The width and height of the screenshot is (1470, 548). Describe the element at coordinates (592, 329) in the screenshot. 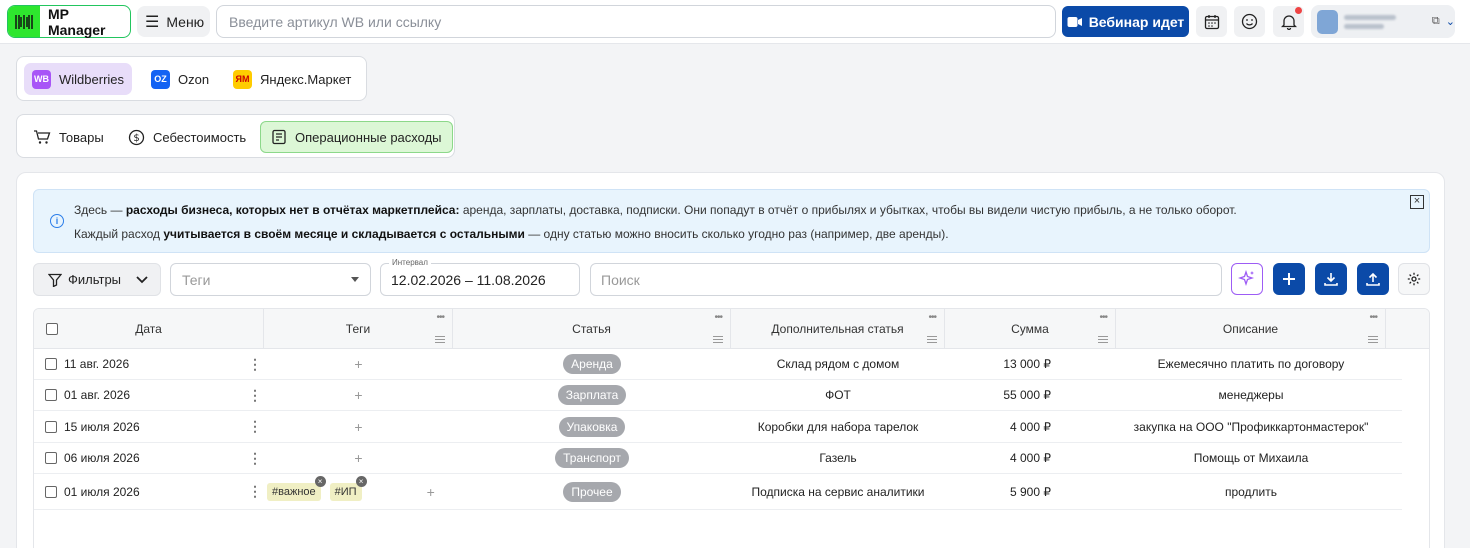

I see `column-category: Статья •••` at that location.